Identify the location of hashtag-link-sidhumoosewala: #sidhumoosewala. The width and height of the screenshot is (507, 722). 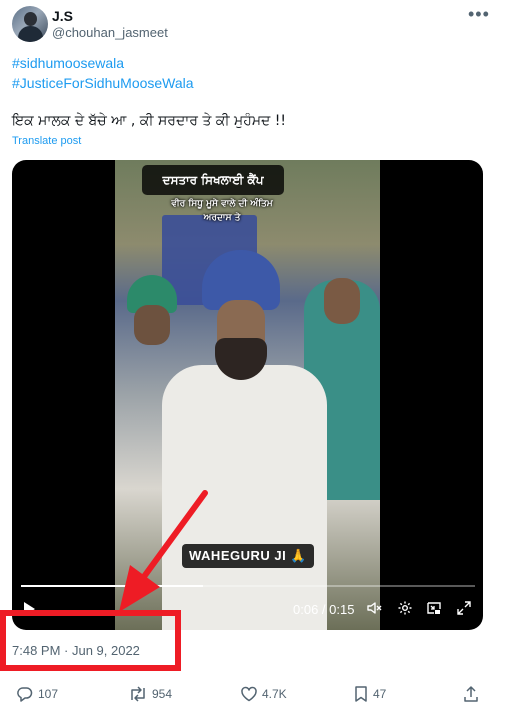
(68, 63).